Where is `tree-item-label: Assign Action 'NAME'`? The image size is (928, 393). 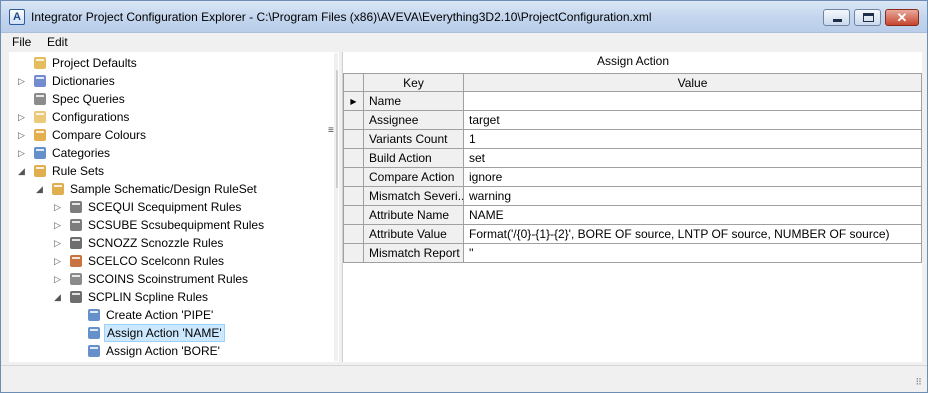
tree-item-label: Assign Action 'NAME' is located at coordinates (164, 333).